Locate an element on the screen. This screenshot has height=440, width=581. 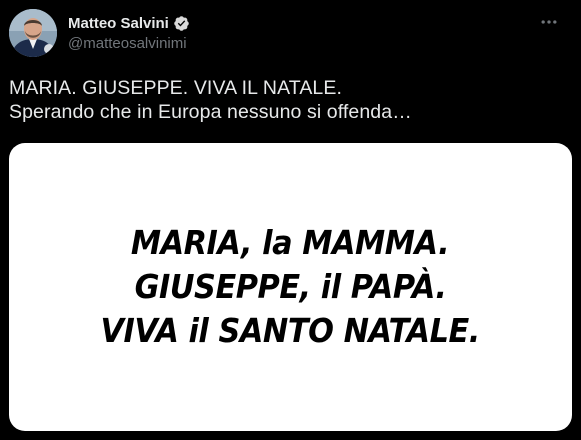
name-row: Matteo Salvini is located at coordinates (129, 23).